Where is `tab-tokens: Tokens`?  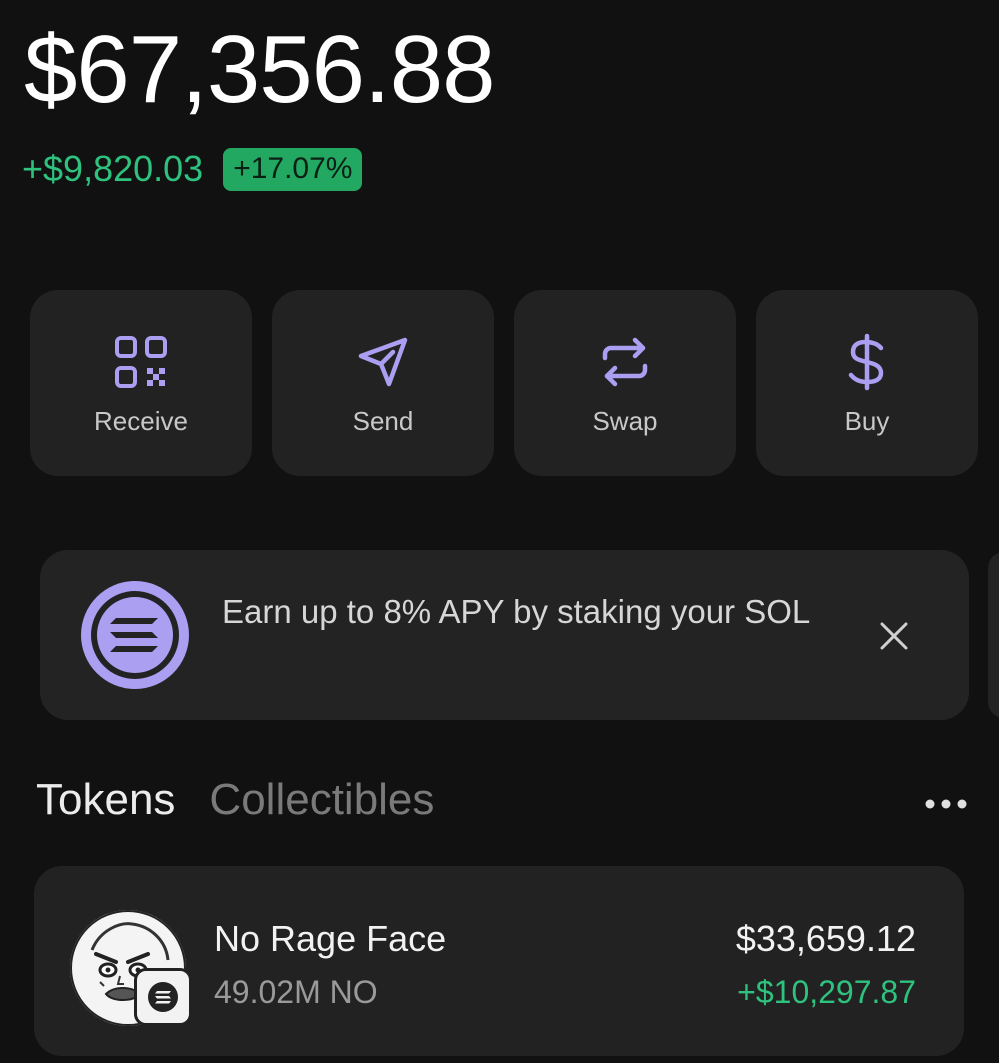 tab-tokens: Tokens is located at coordinates (105, 800).